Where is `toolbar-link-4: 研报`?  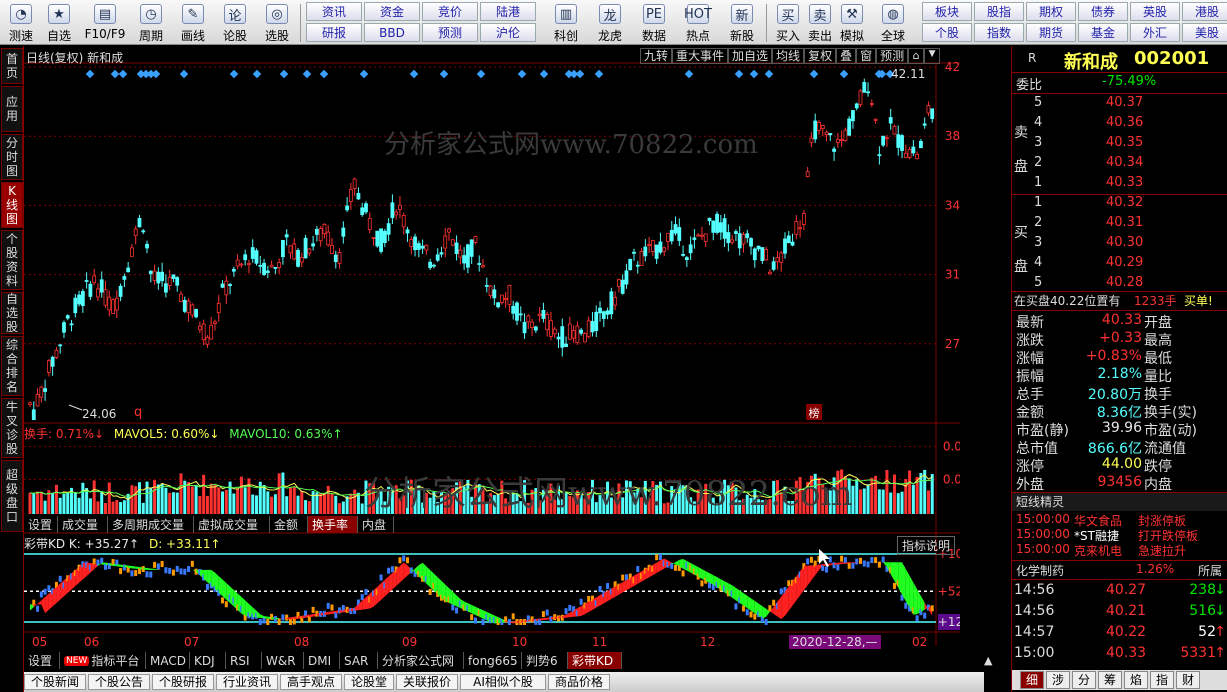
toolbar-link-4: 研报 is located at coordinates (334, 32).